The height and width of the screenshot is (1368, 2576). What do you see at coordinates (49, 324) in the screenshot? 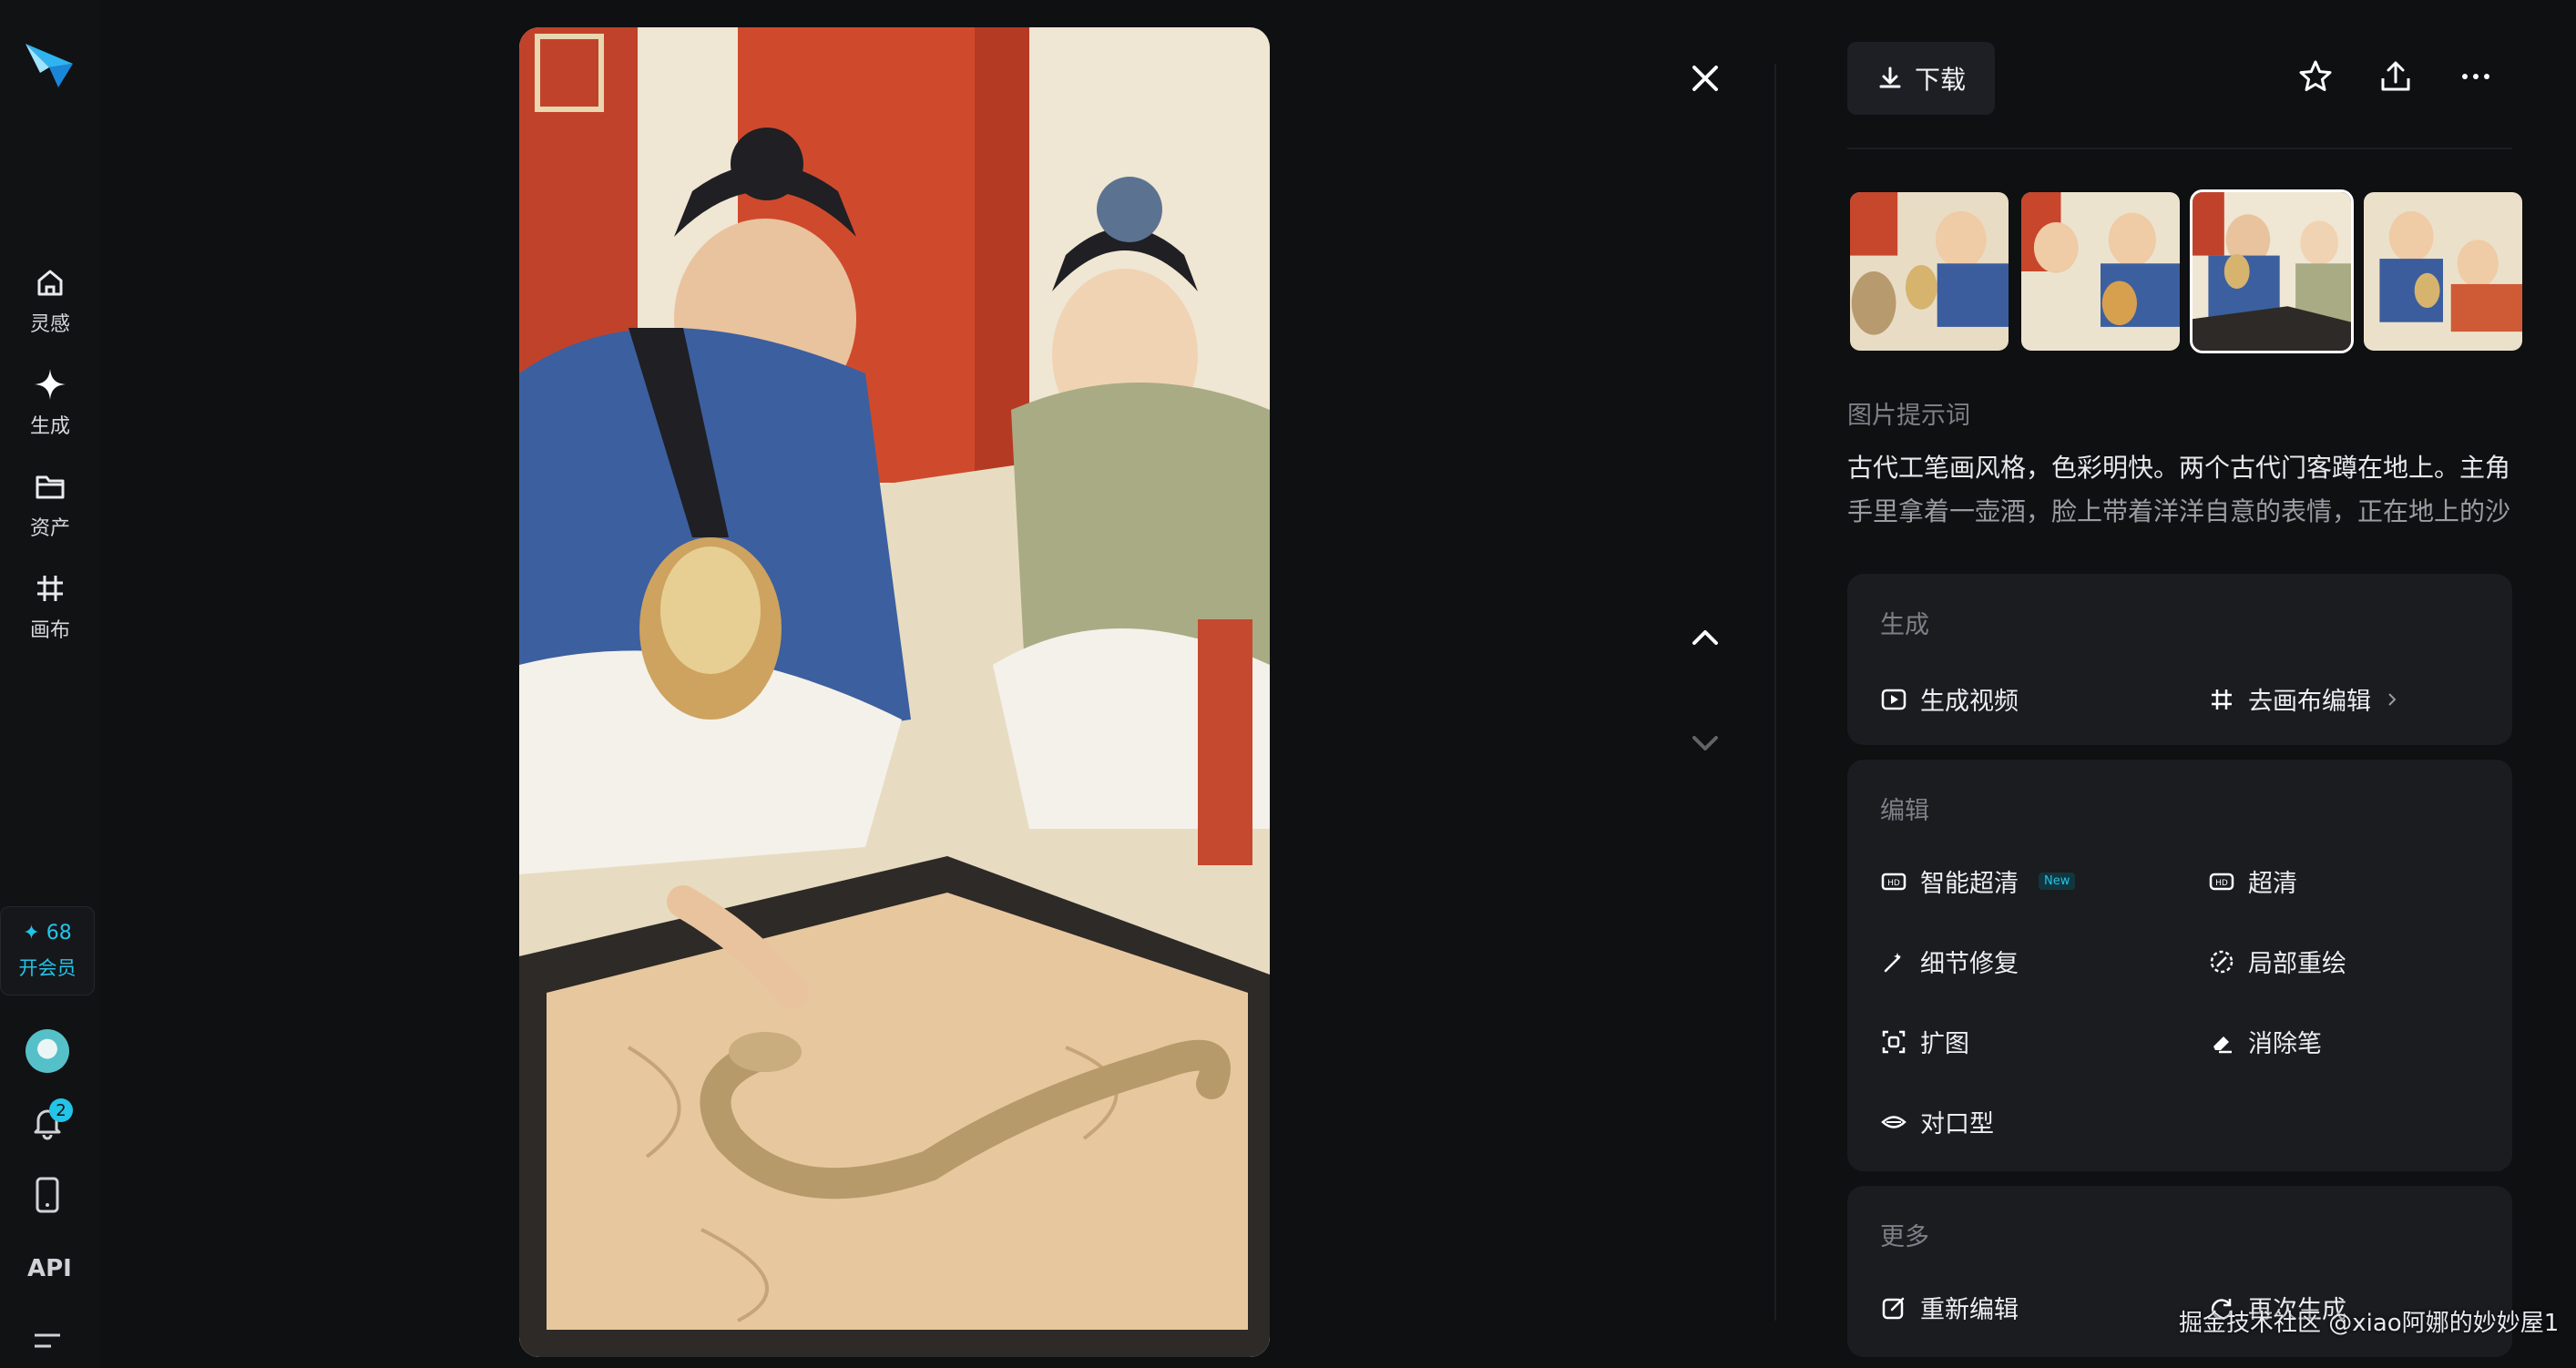
I see `sidebar-item-label: 灵感` at bounding box center [49, 324].